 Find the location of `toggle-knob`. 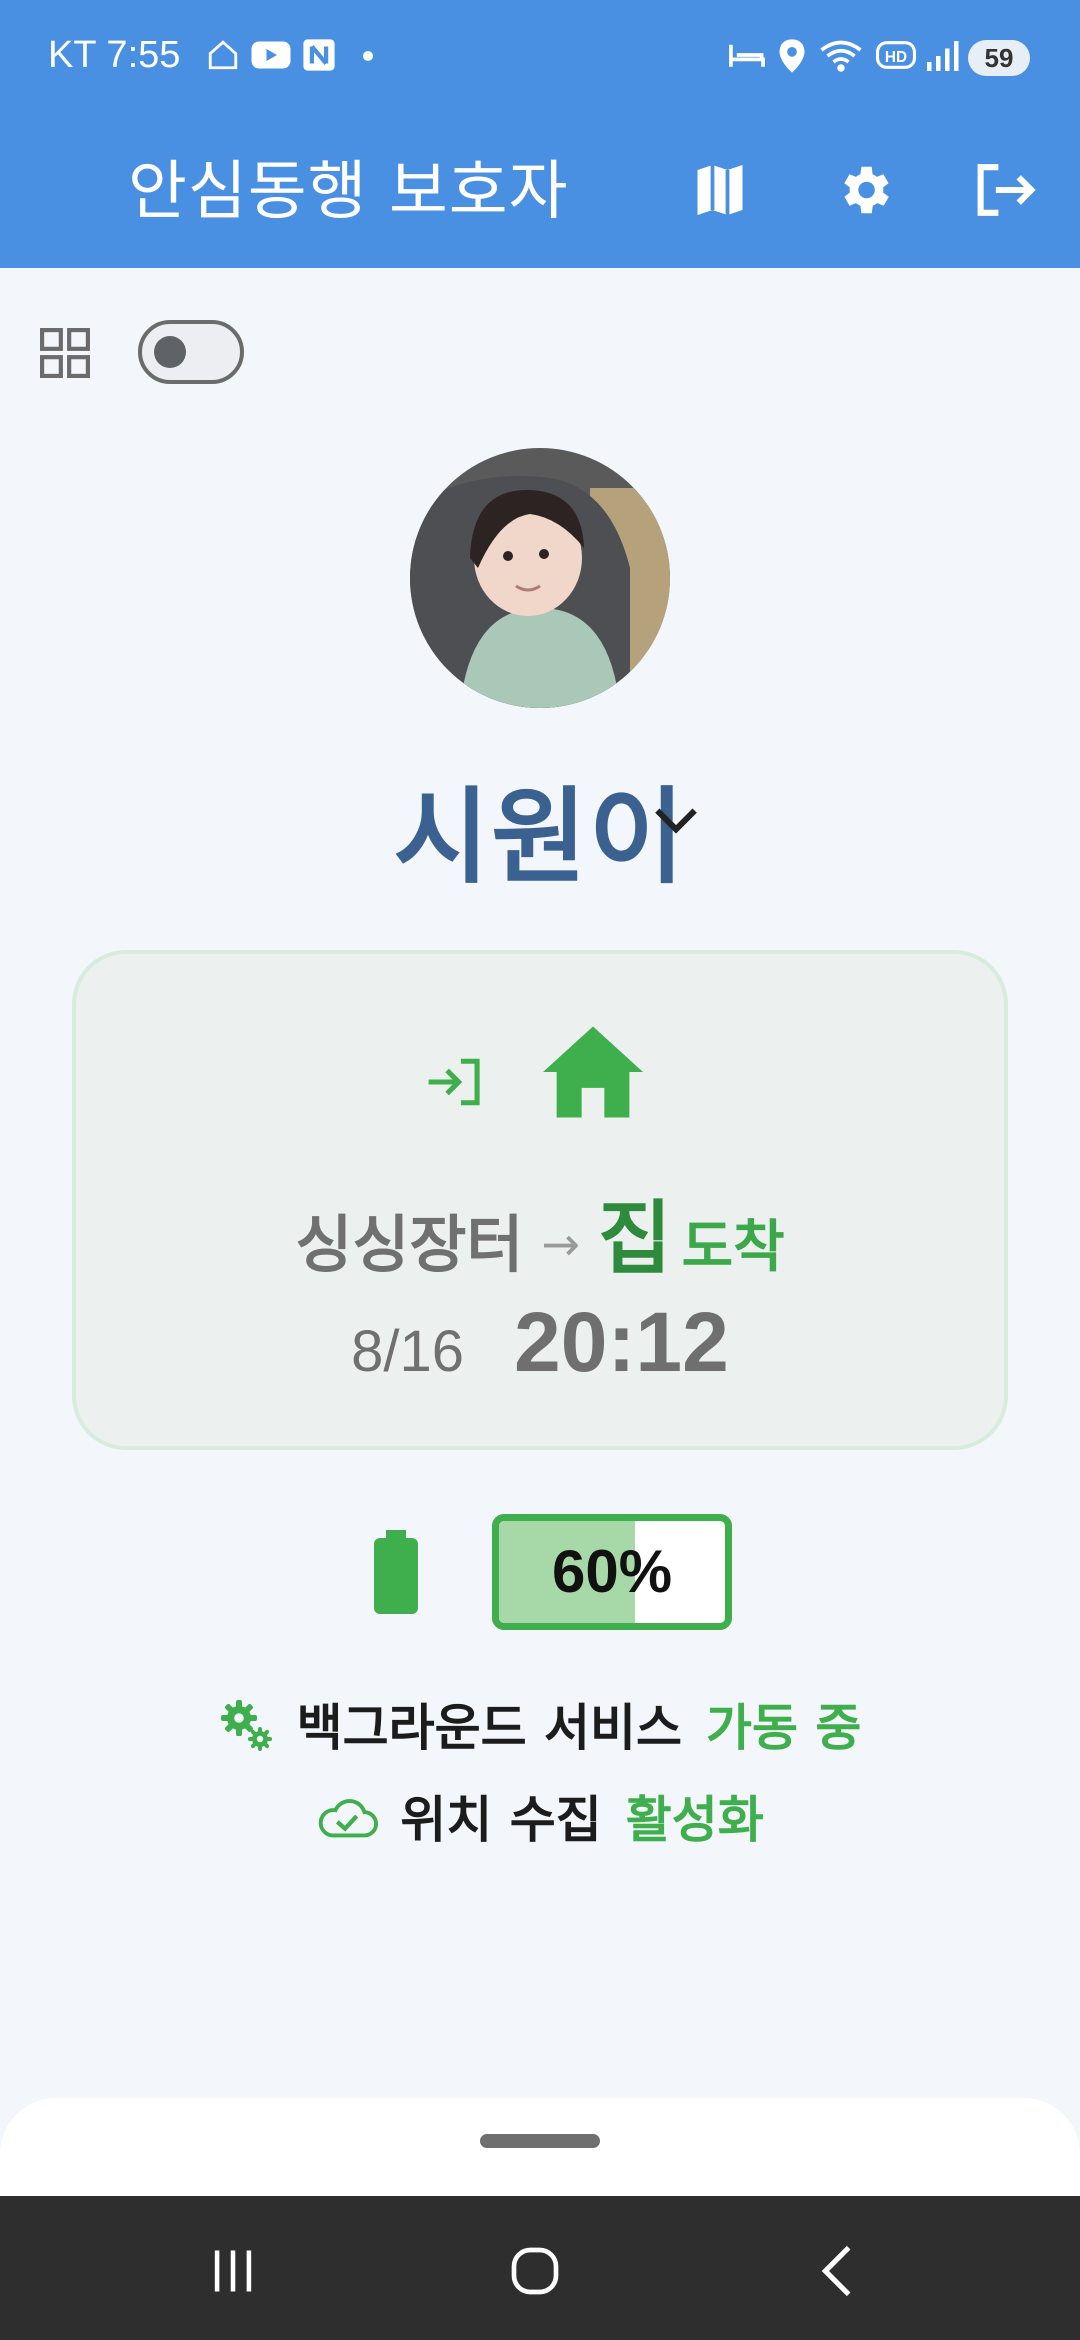

toggle-knob is located at coordinates (170, 352).